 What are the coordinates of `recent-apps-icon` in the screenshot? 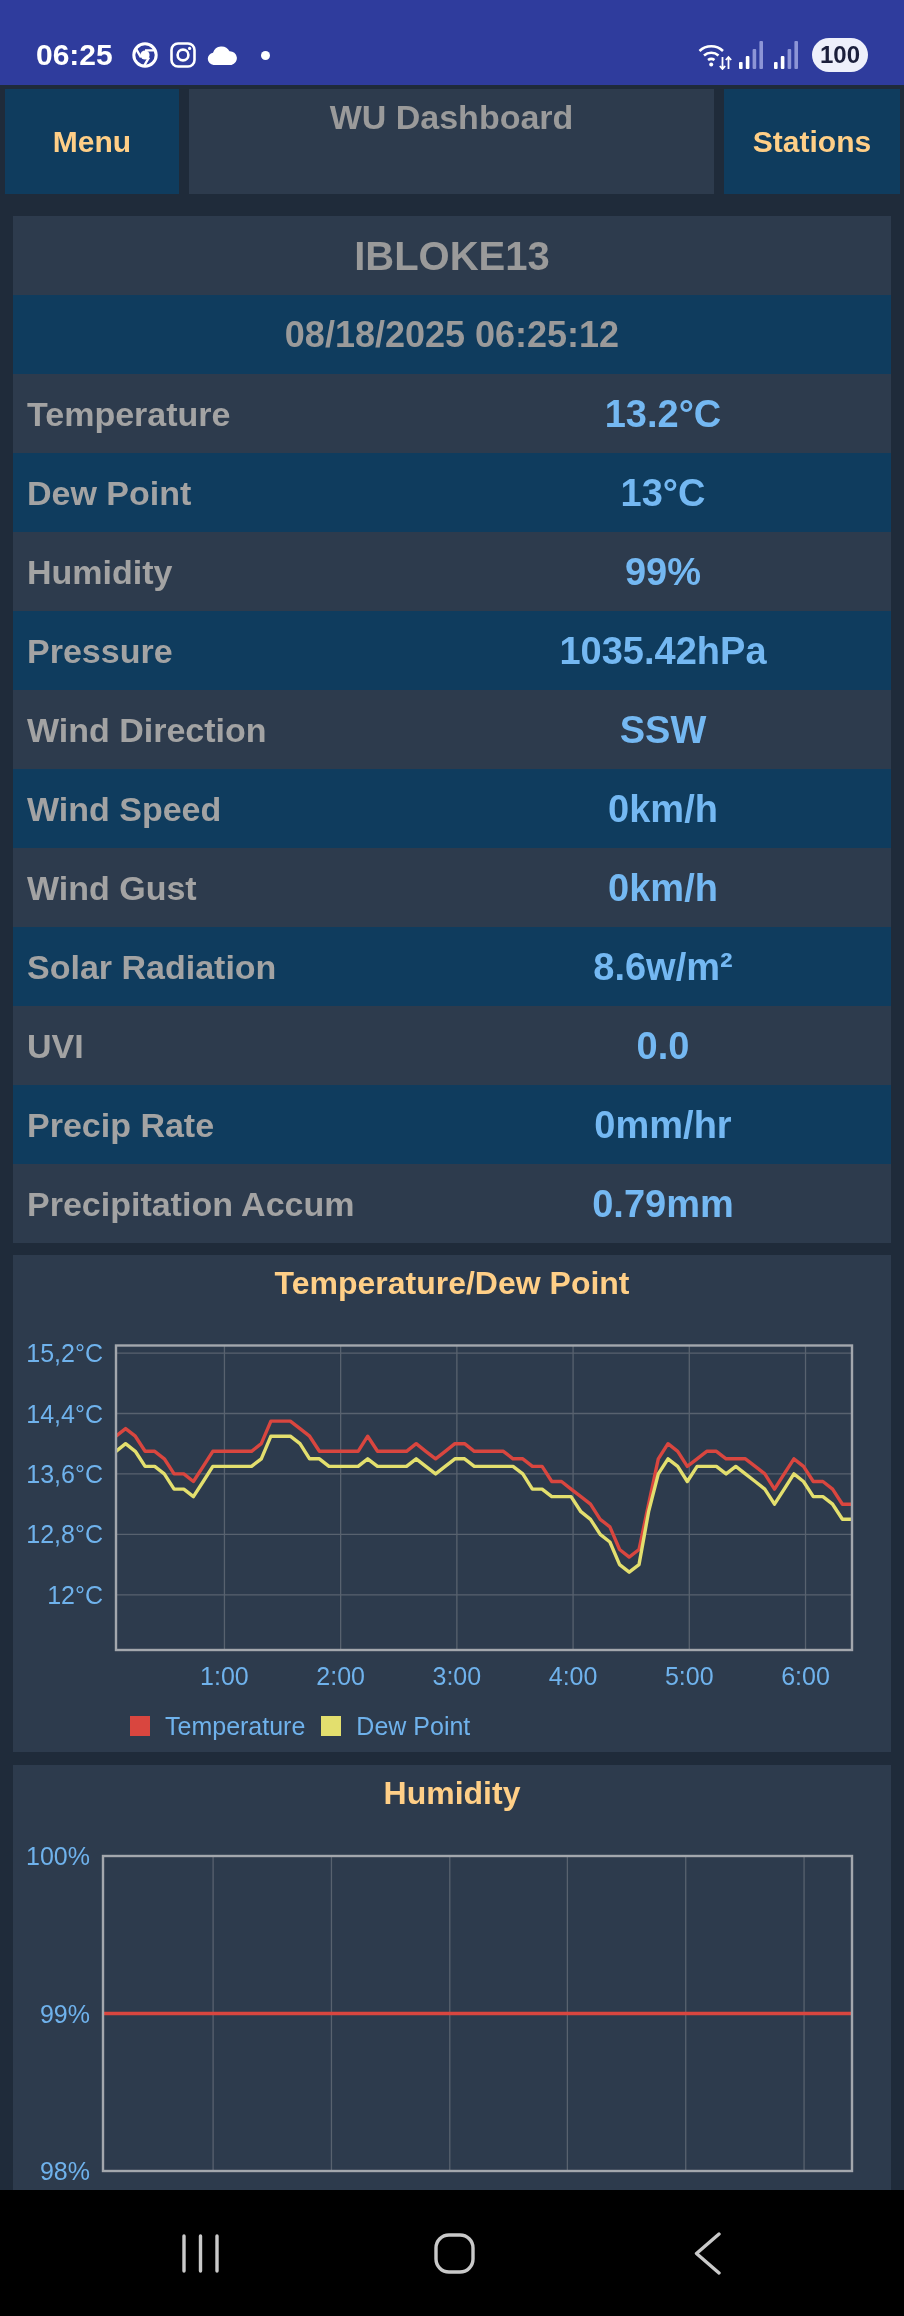 It's located at (200, 2253).